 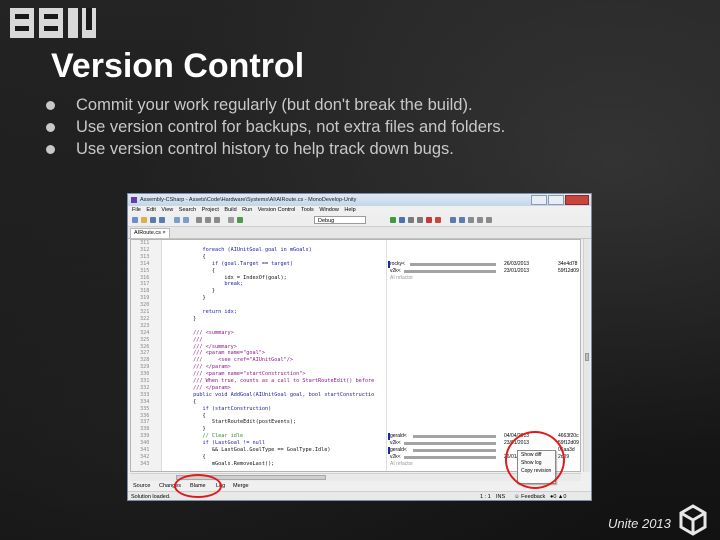 What do you see at coordinates (639, 523) in the screenshot?
I see `footer-unite-2013: Unite 2013` at bounding box center [639, 523].